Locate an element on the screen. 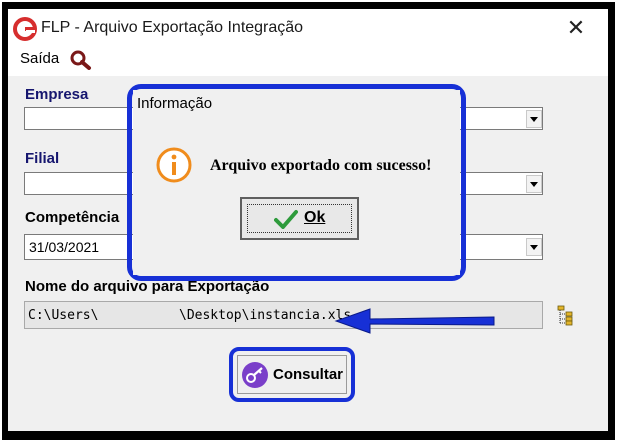  folder-tree-icon is located at coordinates (567, 315).